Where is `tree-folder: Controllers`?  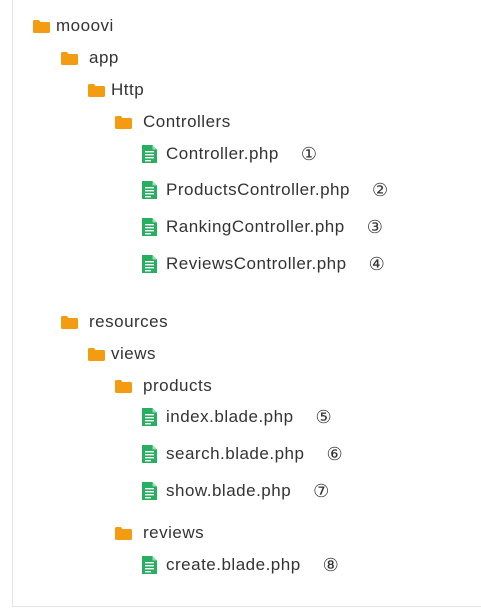
tree-folder: Controllers is located at coordinates (173, 122).